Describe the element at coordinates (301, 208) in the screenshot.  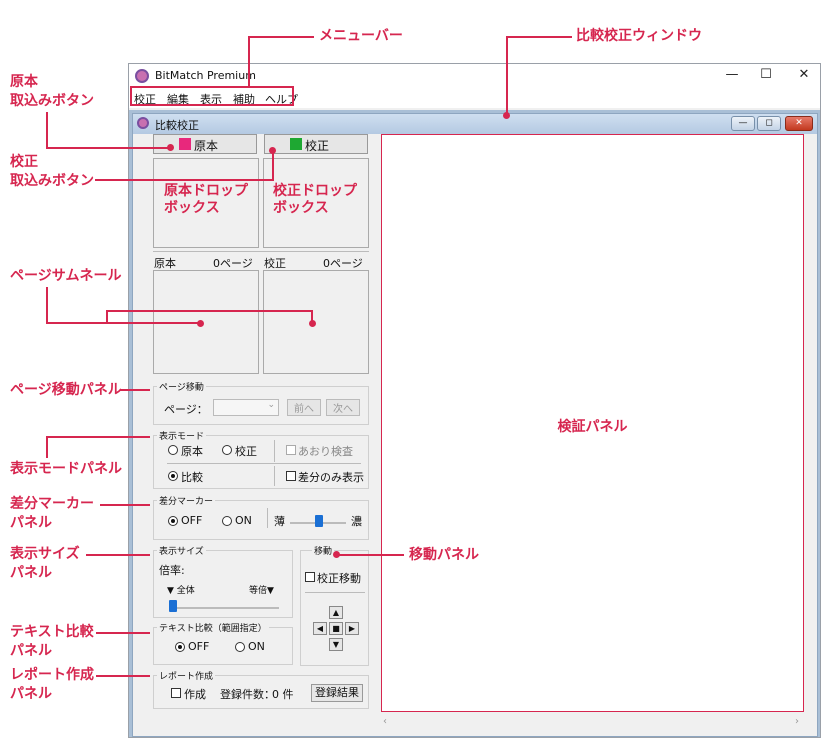
I see `proof-drop-label-2: ボックス` at that location.